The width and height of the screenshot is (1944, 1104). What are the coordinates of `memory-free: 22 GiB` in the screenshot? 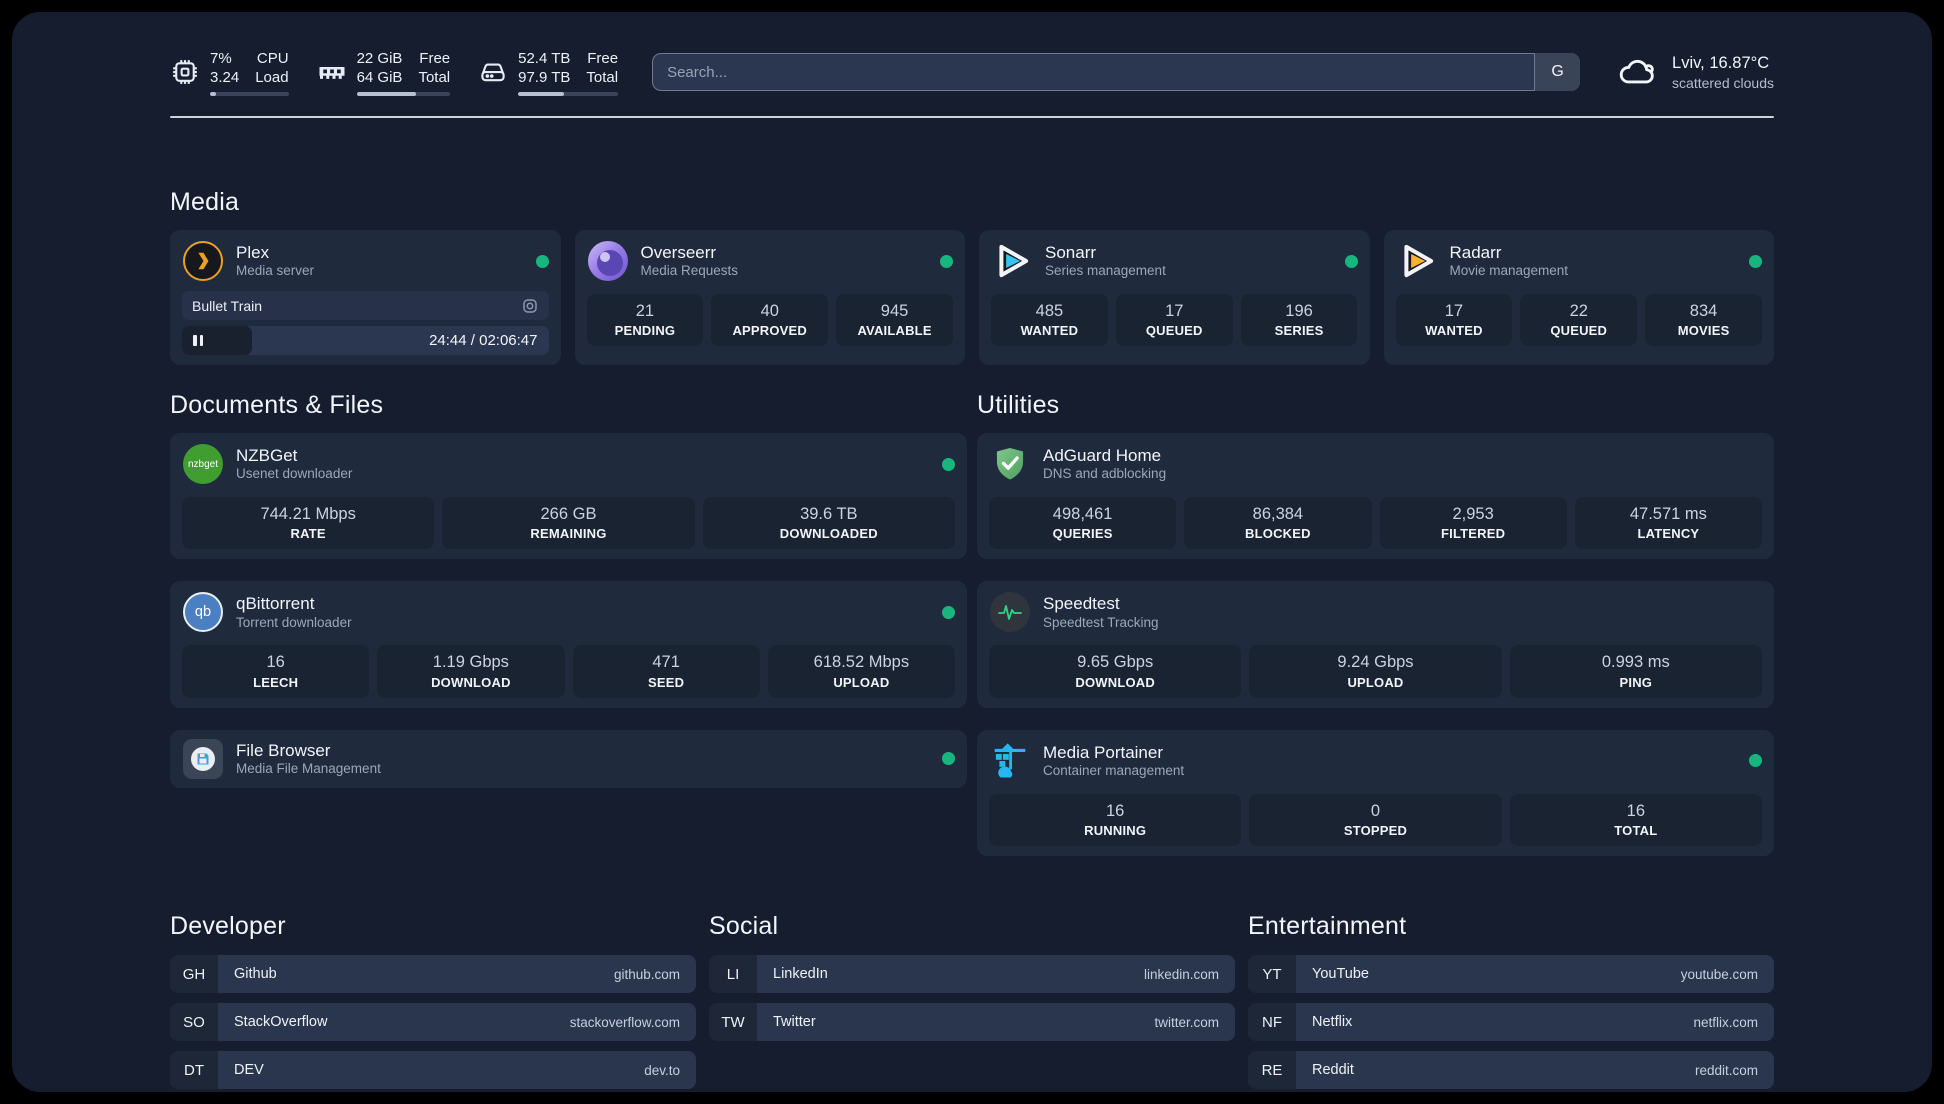 It's located at (379, 58).